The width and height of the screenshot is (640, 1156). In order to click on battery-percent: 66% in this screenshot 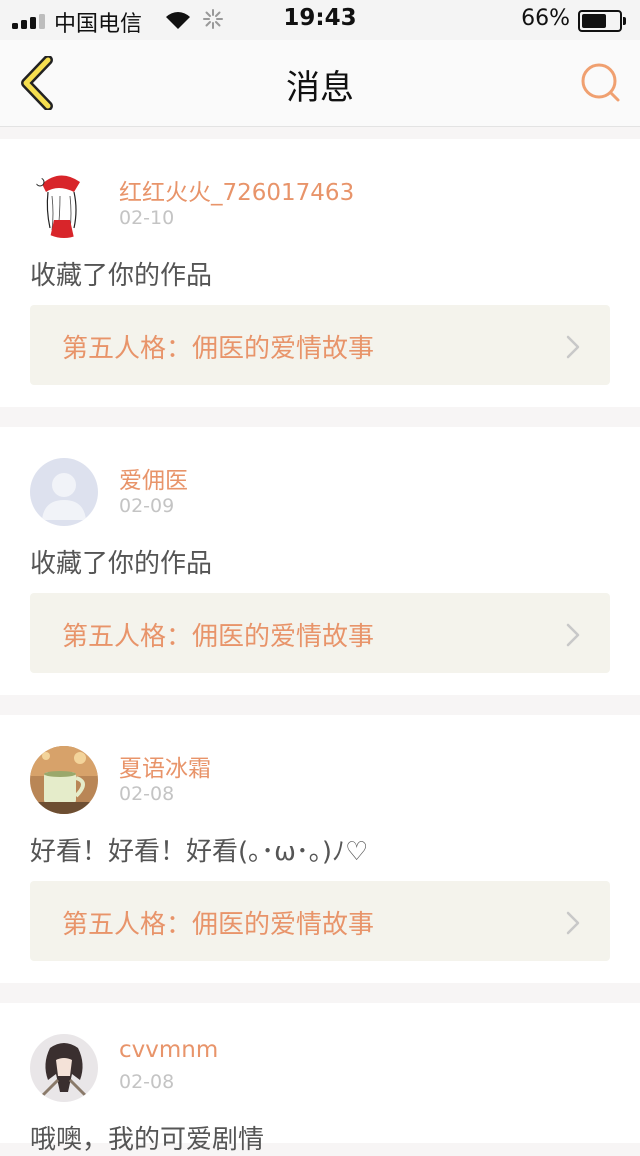, I will do `click(545, 18)`.